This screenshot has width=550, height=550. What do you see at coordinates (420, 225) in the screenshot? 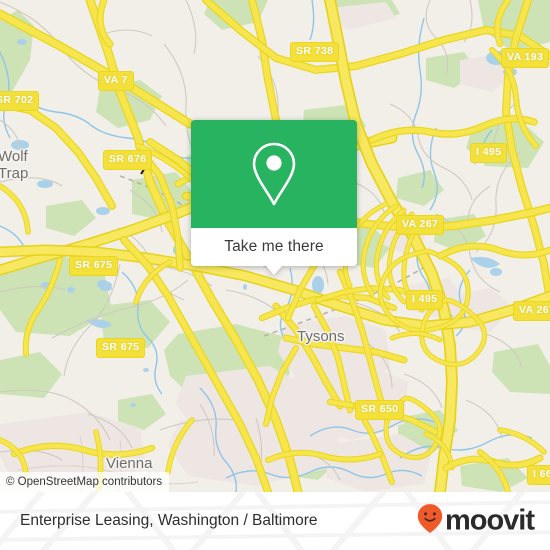
I see `road-shield-va-267-west: VA 267` at bounding box center [420, 225].